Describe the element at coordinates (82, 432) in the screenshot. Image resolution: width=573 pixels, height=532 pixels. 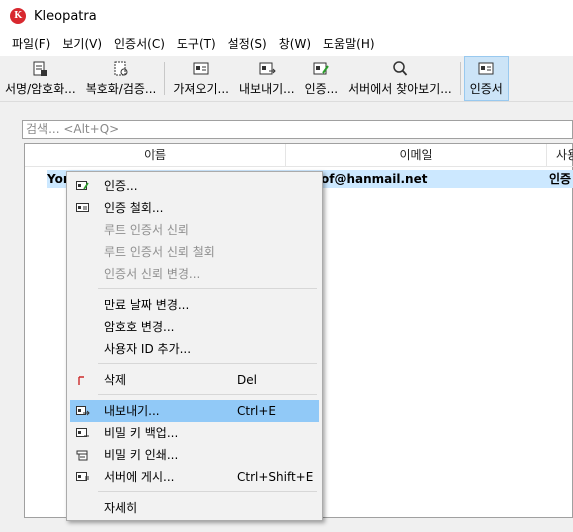
I see `backup-secret-key-icon` at that location.